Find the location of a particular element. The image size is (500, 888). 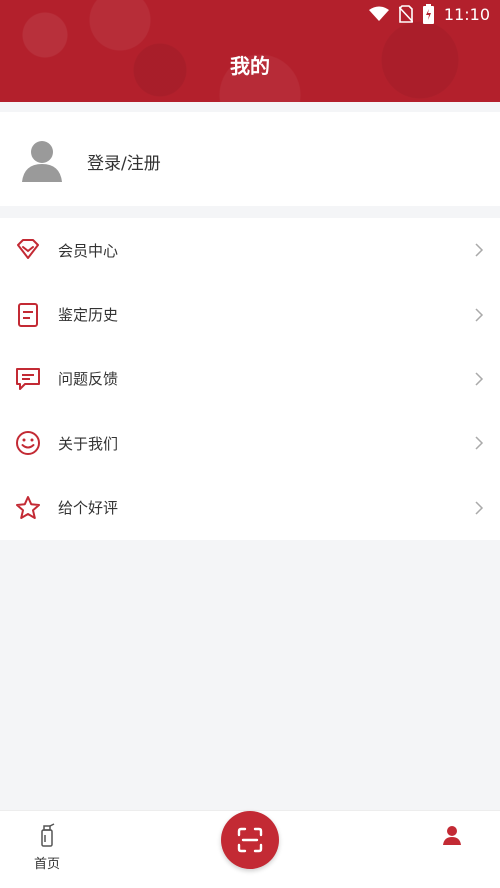

menu-item-label: 问题反馈 is located at coordinates (88, 379).